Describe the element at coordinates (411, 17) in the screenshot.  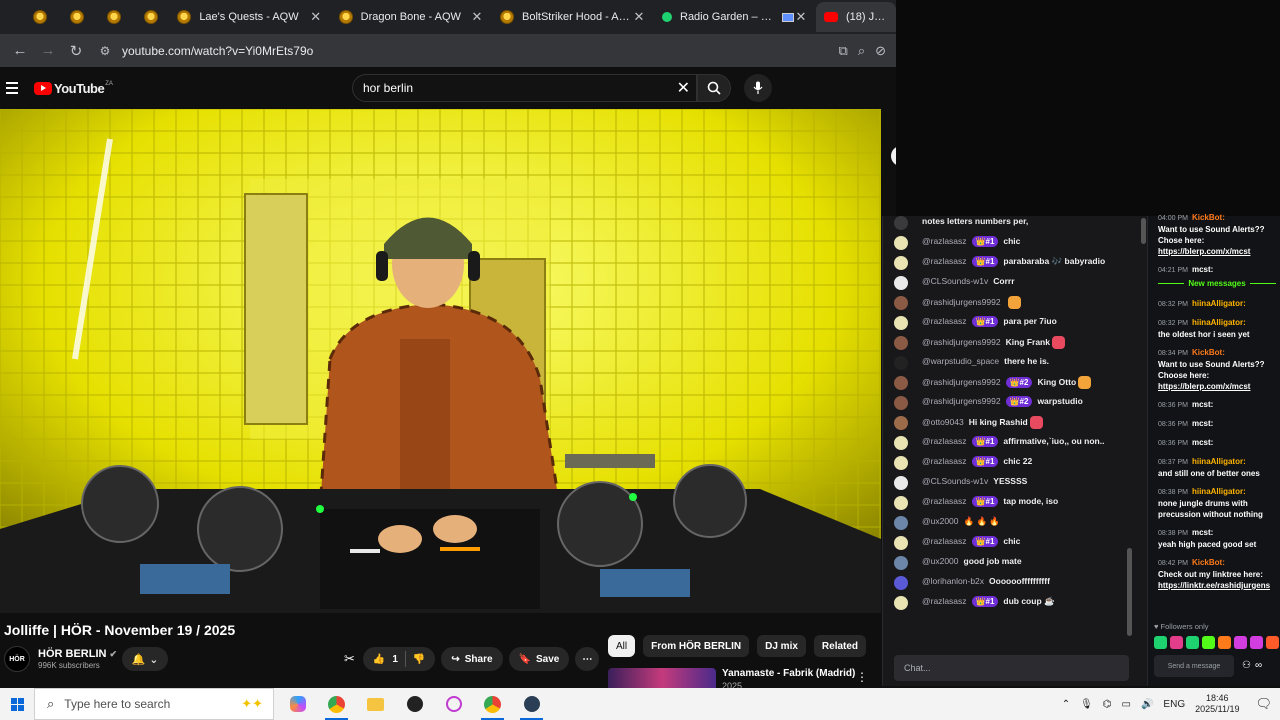
I see `tab-dragon-bone: Dragon Bone - AQW ✕` at that location.